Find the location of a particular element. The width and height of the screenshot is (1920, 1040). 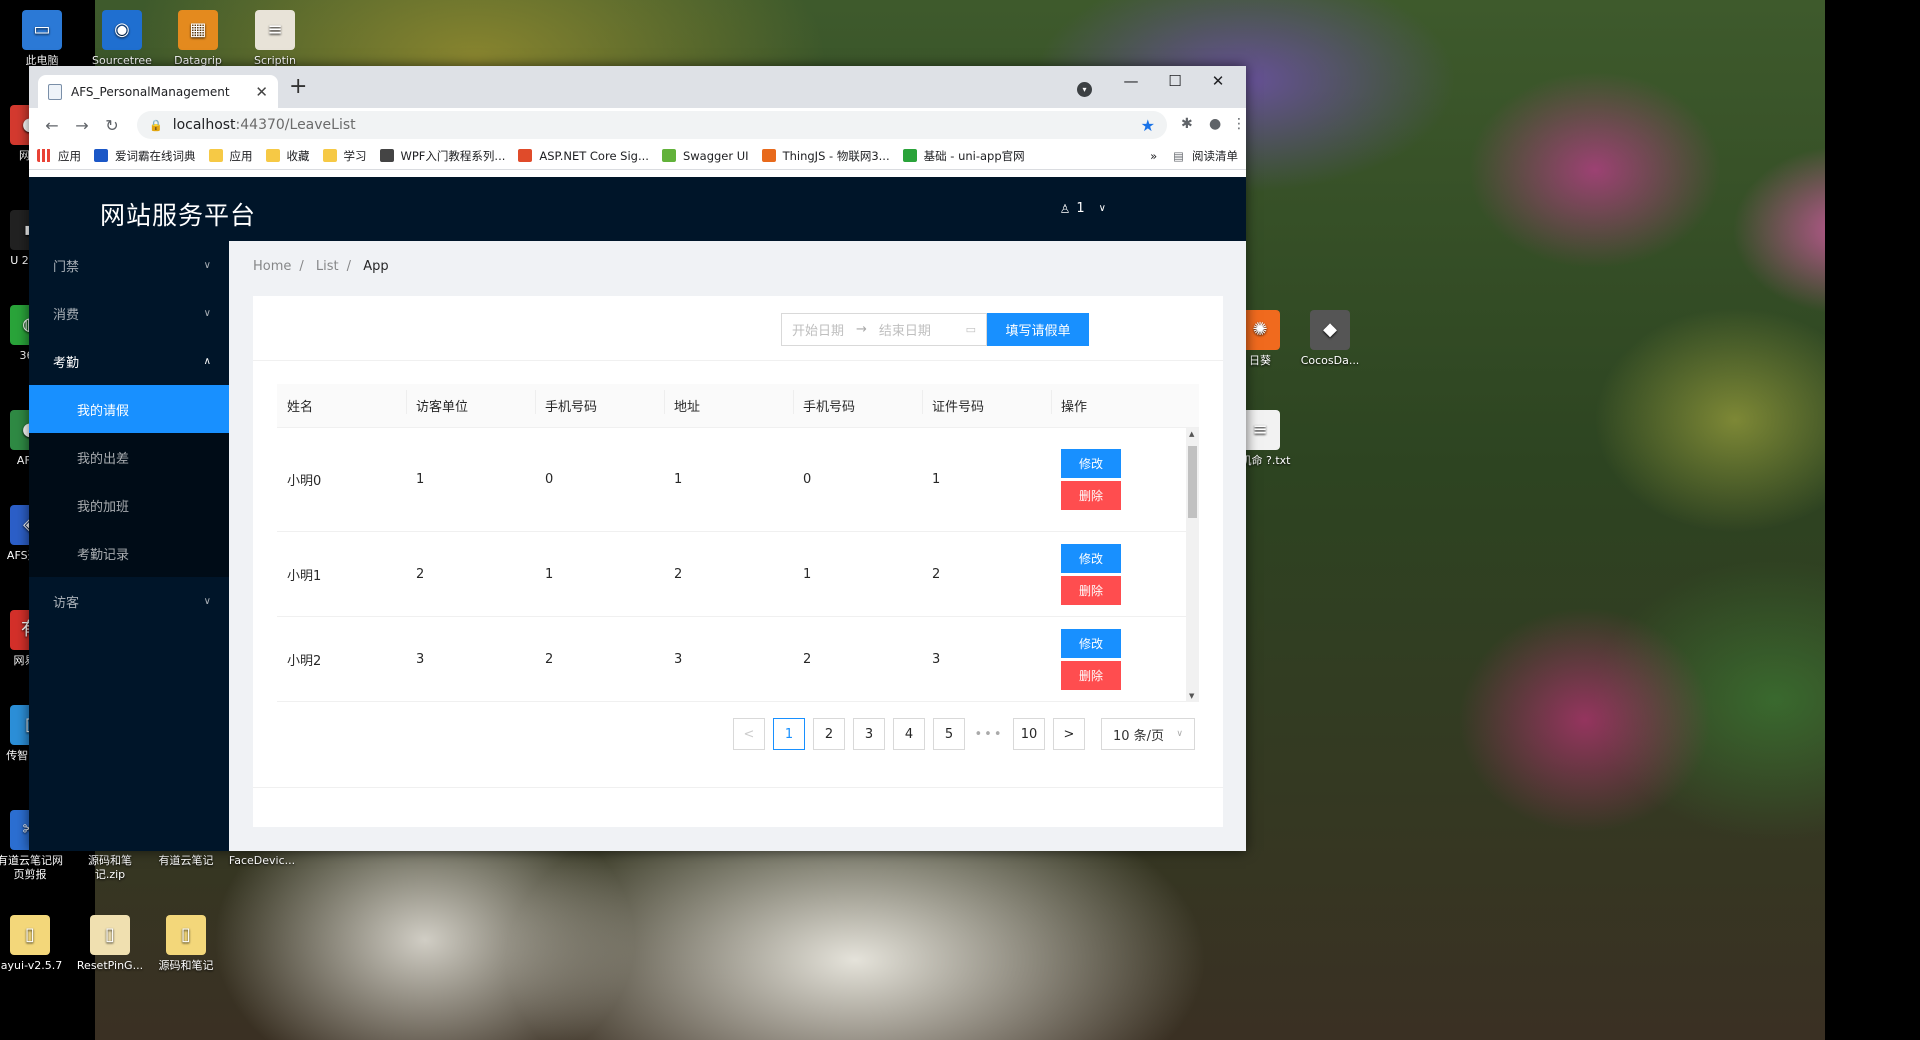

desktop-icon: ◉ Sourcetree is located at coordinates (122, 39).